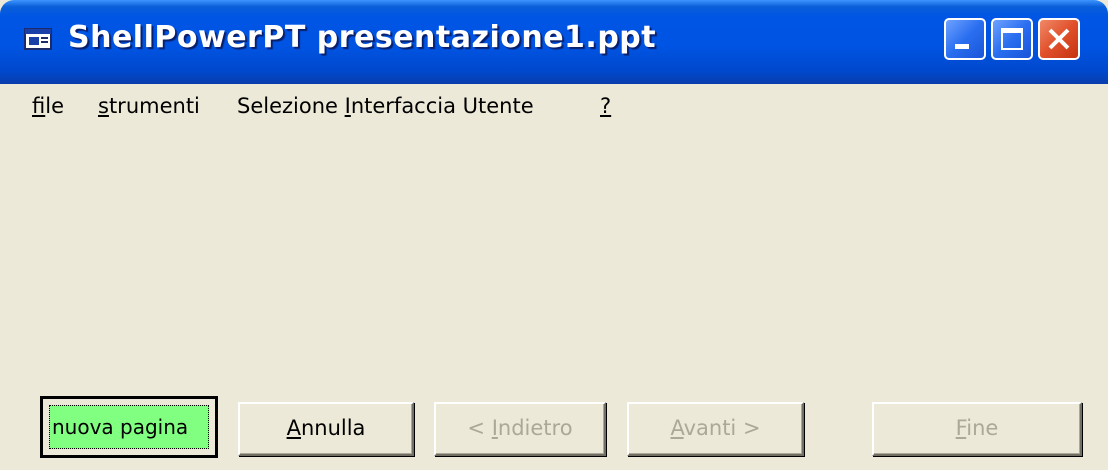 This screenshot has height=470, width=1108. What do you see at coordinates (39, 40) in the screenshot?
I see `app-window-icon` at bounding box center [39, 40].